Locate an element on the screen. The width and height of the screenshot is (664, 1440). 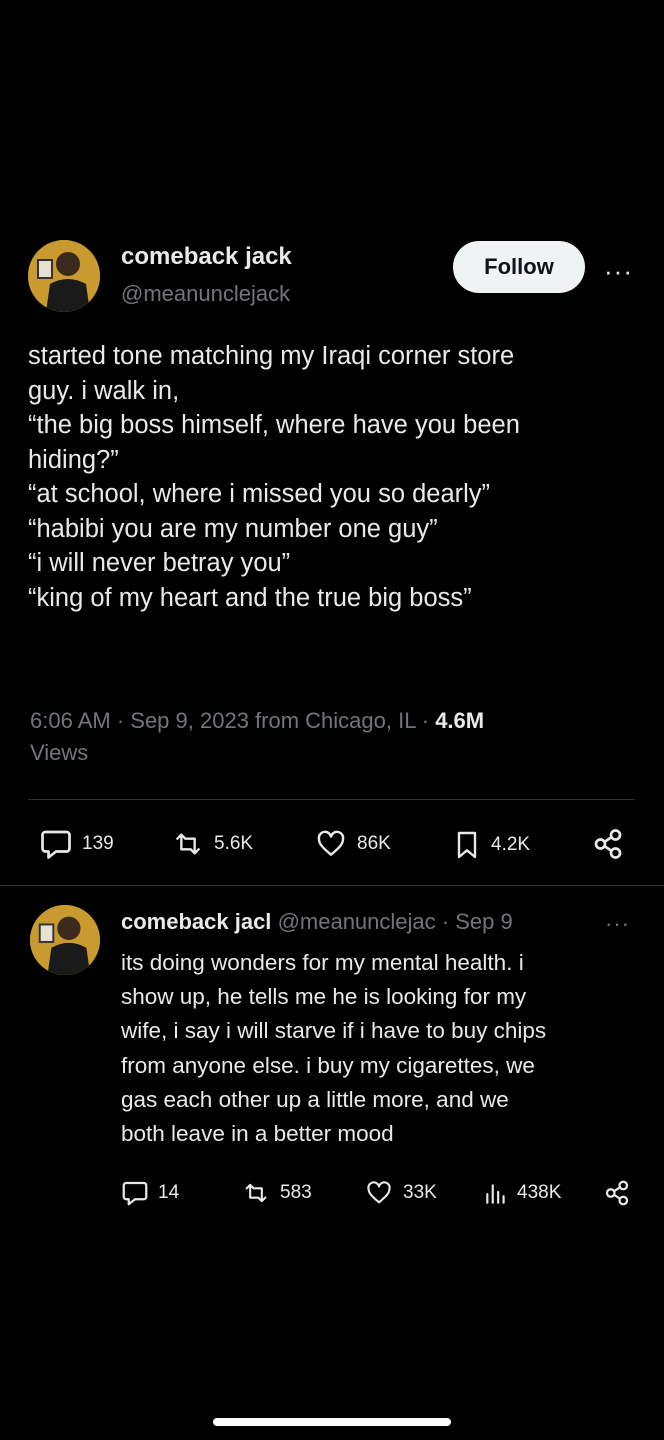
reply-author-name: comeback jacl is located at coordinates (196, 921).